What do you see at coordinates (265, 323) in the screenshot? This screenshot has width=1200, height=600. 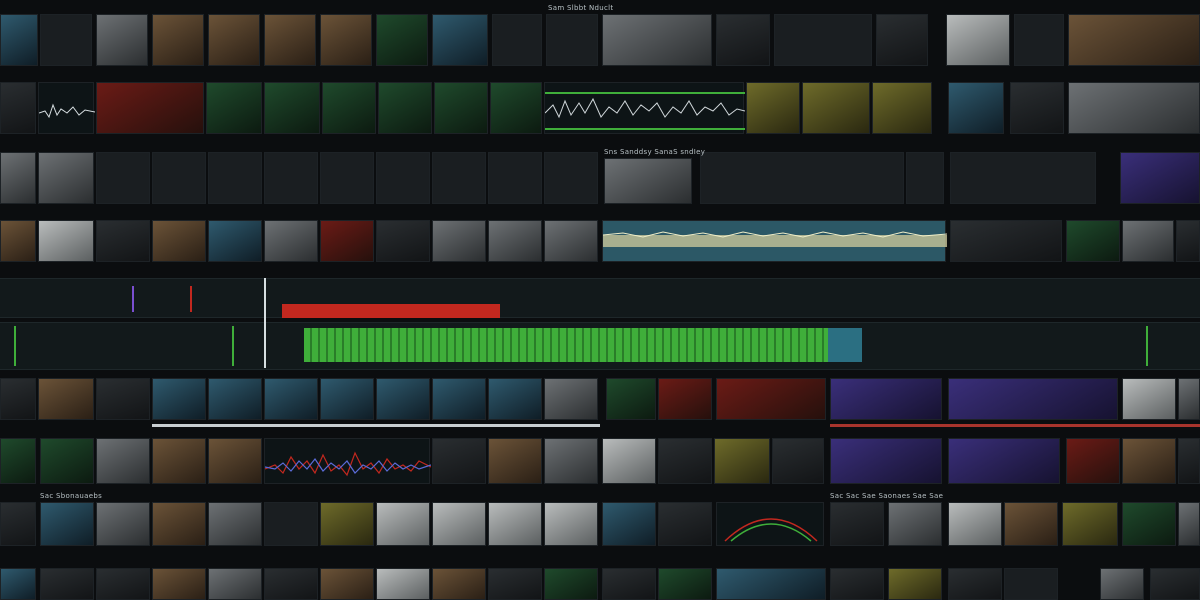 I see `playhead` at bounding box center [265, 323].